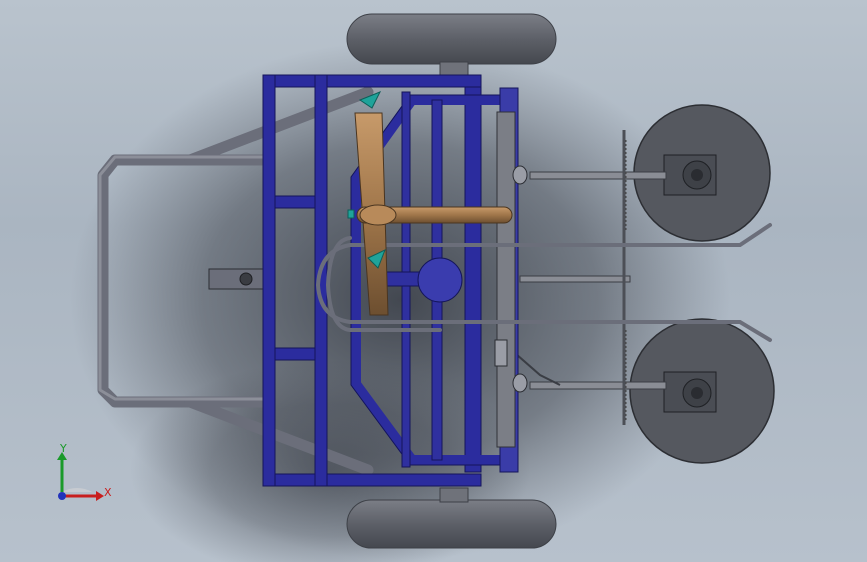 The image size is (867, 562). What do you see at coordinates (63, 448) in the screenshot?
I see `y-axis-label: Y` at bounding box center [63, 448].